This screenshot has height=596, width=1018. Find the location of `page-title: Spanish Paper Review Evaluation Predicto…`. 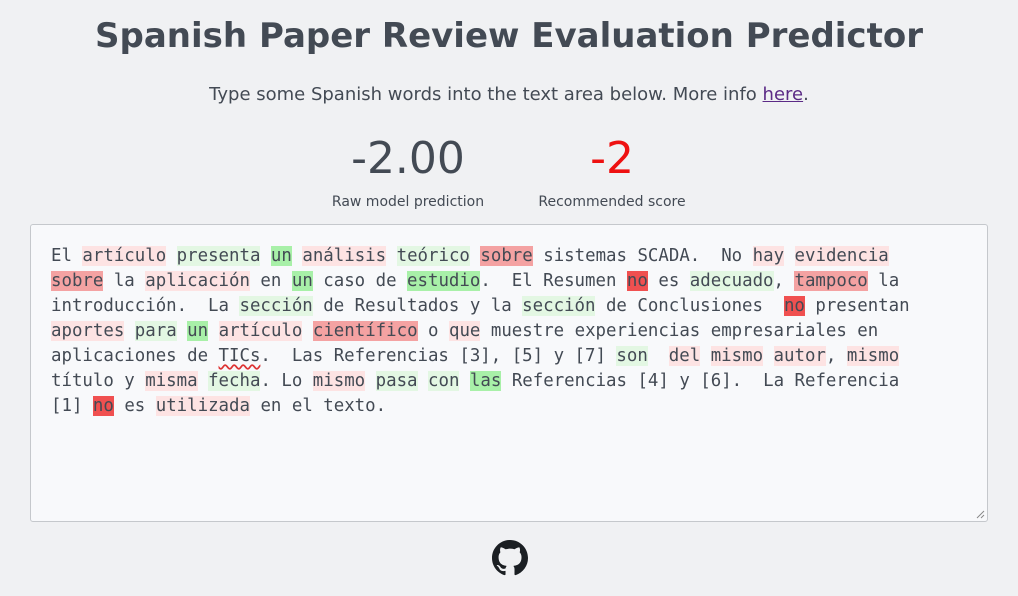

page-title: Spanish Paper Review Evaluation Predicto… is located at coordinates (509, 36).